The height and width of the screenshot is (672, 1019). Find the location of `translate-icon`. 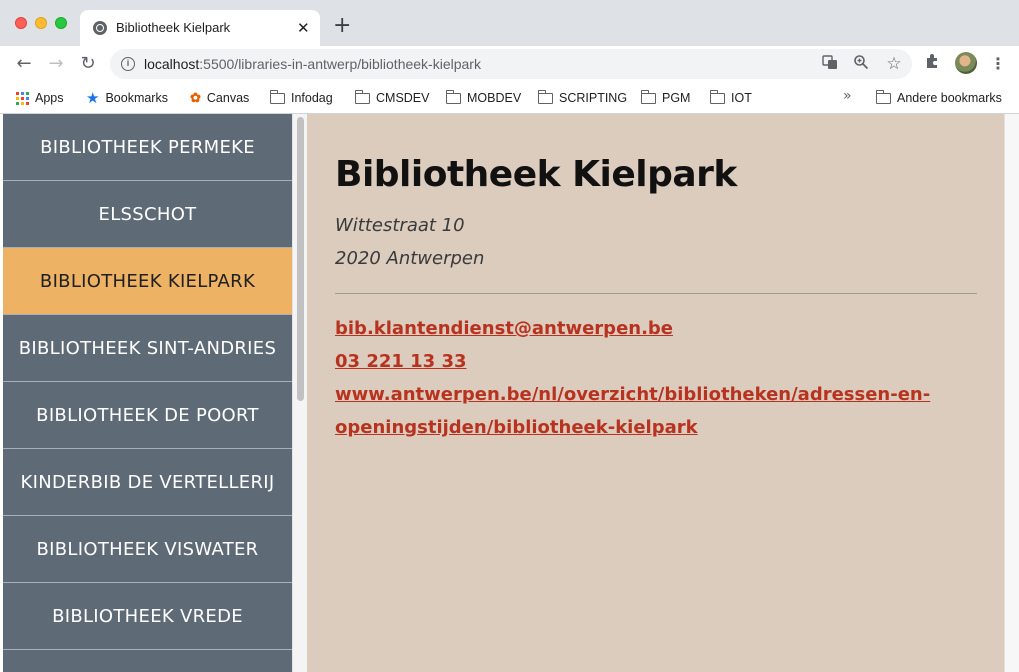

translate-icon is located at coordinates (830, 64).